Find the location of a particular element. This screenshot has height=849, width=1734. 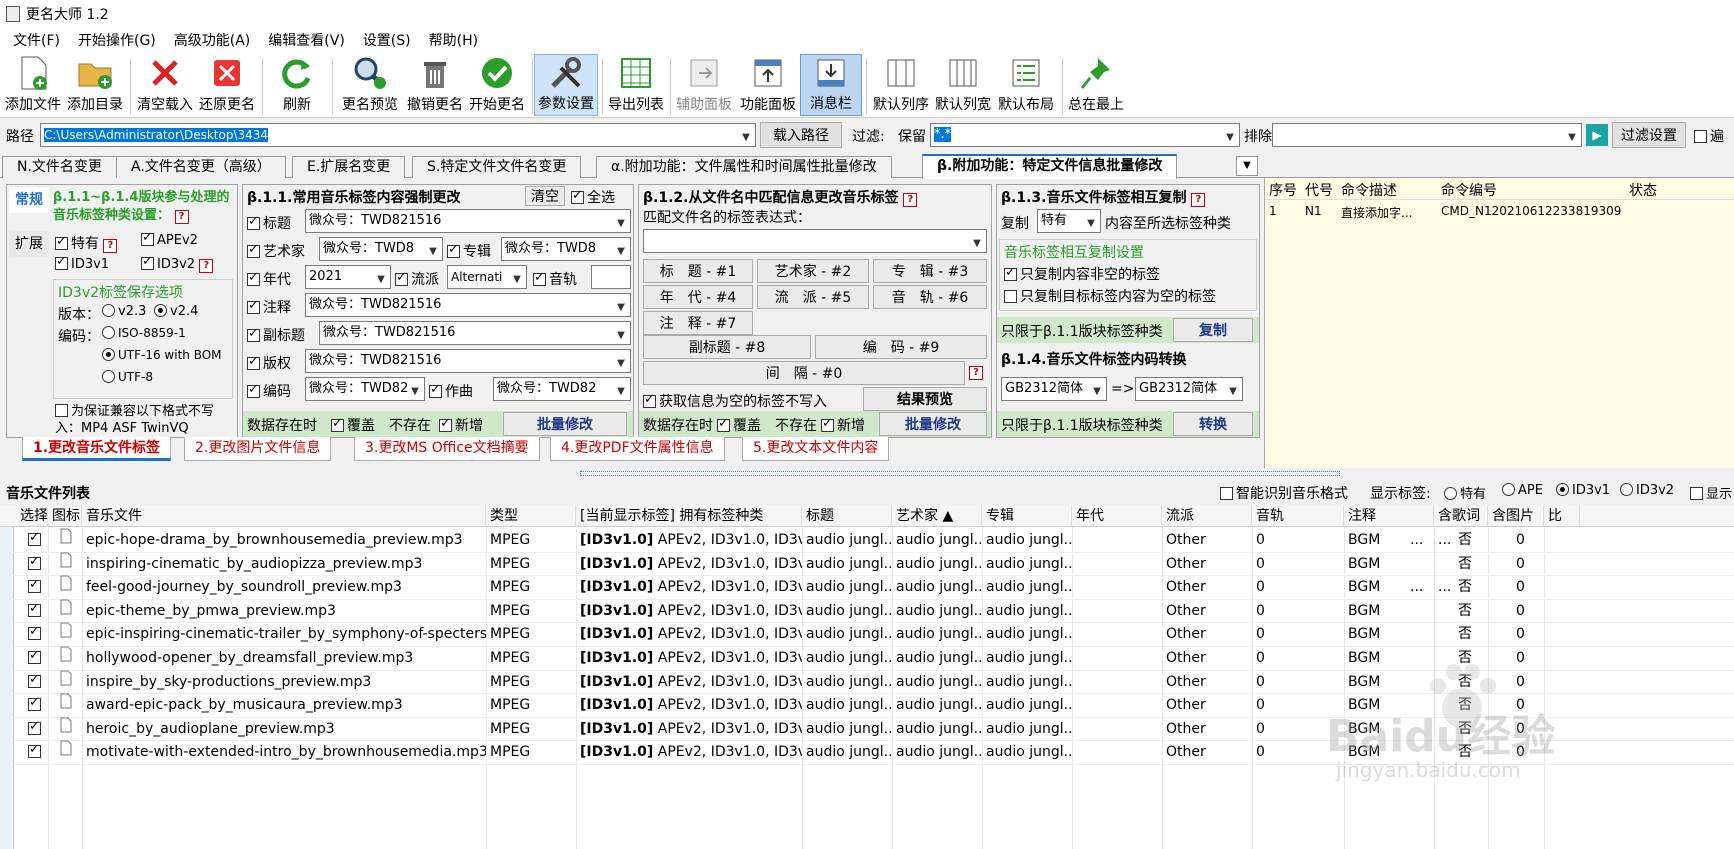

tab-attribute: α.附加功能：文件属性和时间属性批量修改 is located at coordinates (744, 167).